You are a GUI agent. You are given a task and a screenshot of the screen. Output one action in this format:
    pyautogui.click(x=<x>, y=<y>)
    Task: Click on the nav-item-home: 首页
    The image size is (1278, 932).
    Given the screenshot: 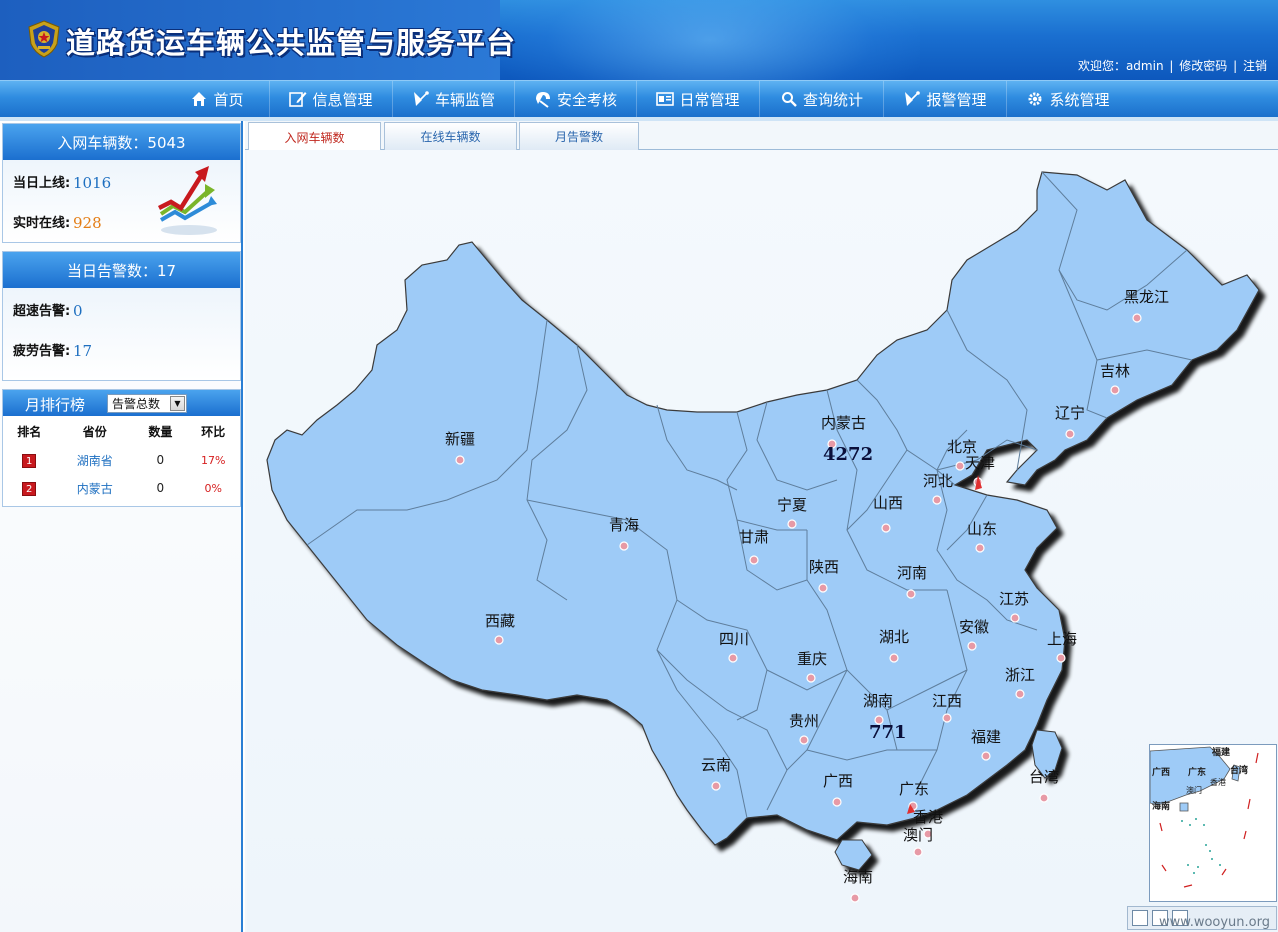 What is the action you would take?
    pyautogui.click(x=217, y=99)
    